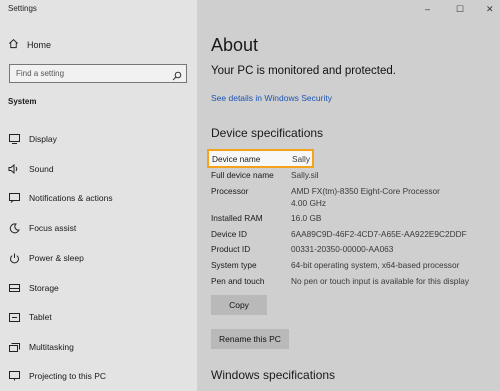 The height and width of the screenshot is (391, 500). I want to click on sidebar-item-multitasking: Multitasking, so click(41, 347).